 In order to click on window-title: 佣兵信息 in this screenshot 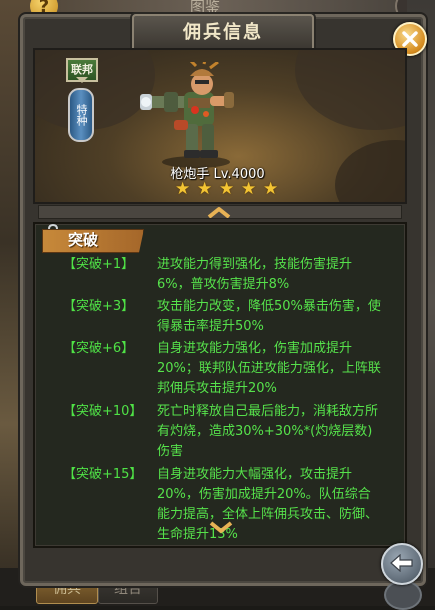, I will do `click(223, 32)`.